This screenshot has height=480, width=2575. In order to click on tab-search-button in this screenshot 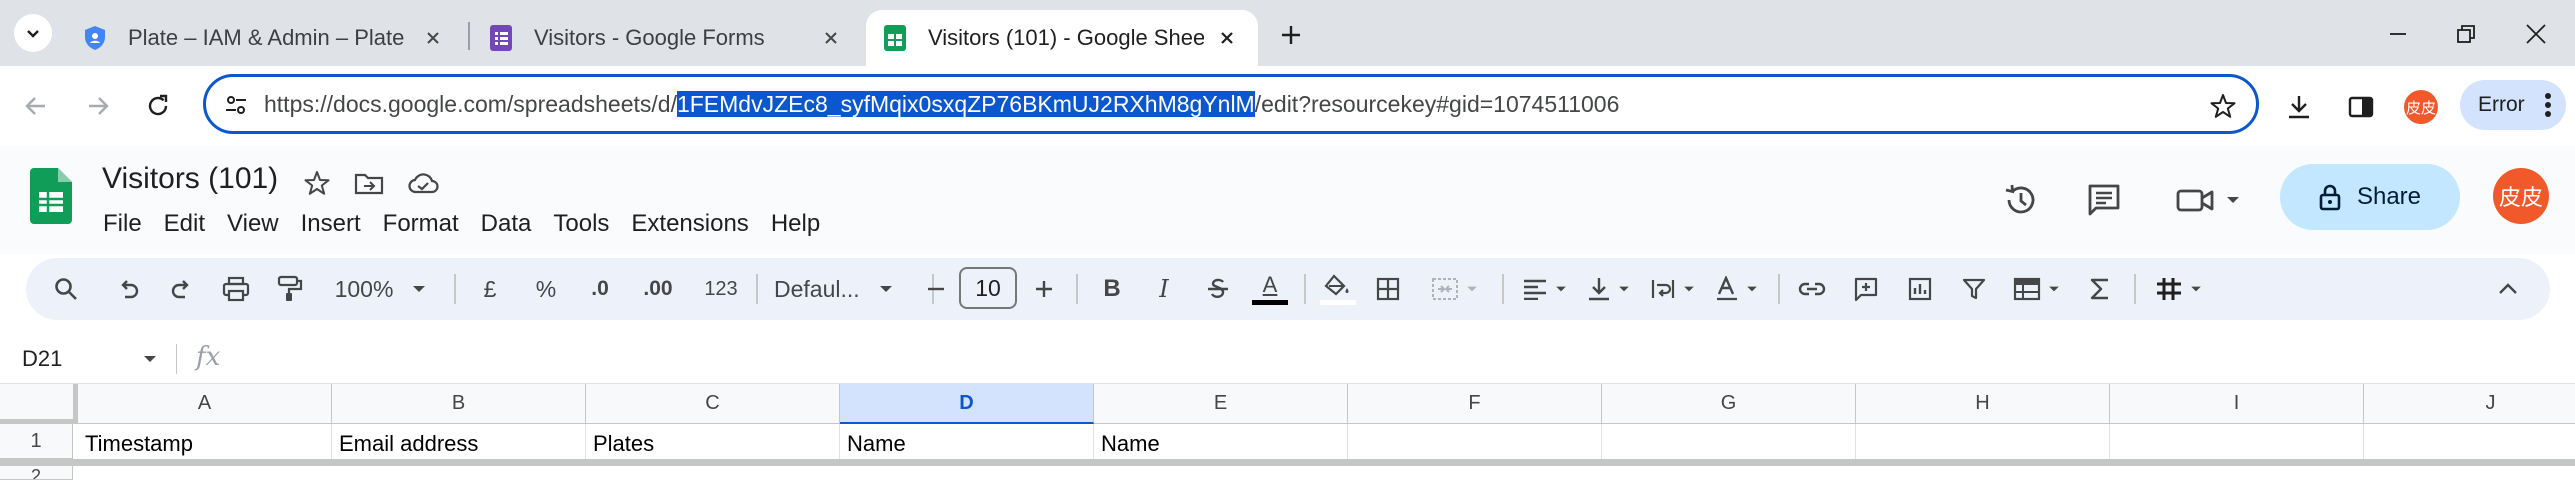, I will do `click(33, 33)`.